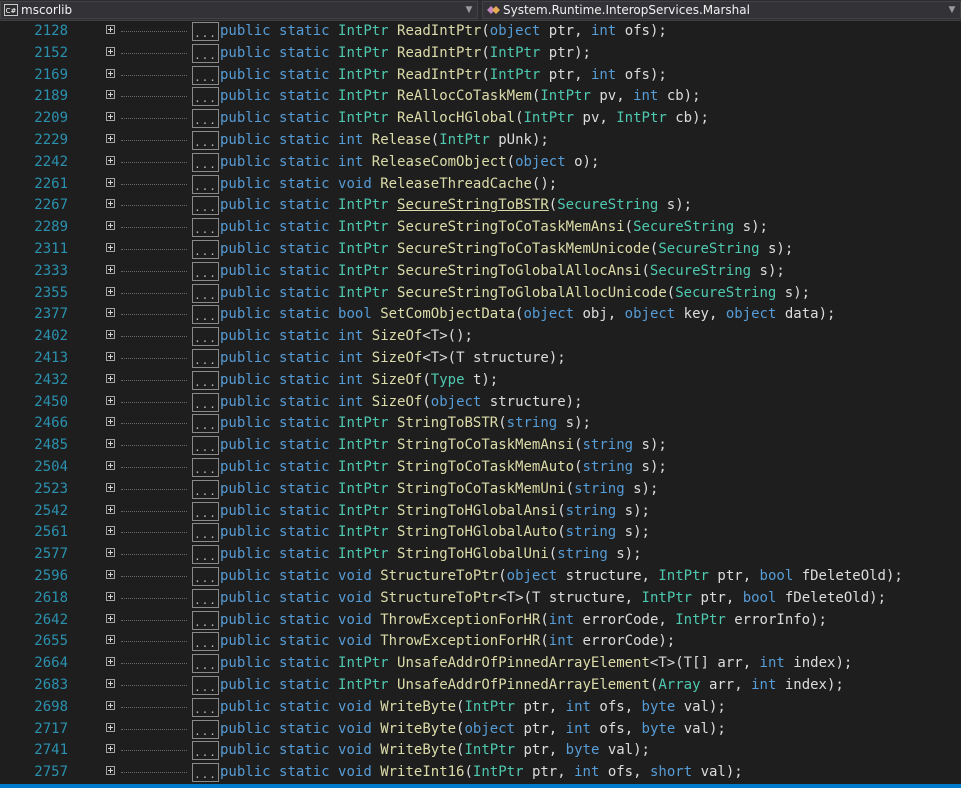 This screenshot has height=788, width=961. Describe the element at coordinates (11, 11) in the screenshot. I see `svg-text: C#` at that location.